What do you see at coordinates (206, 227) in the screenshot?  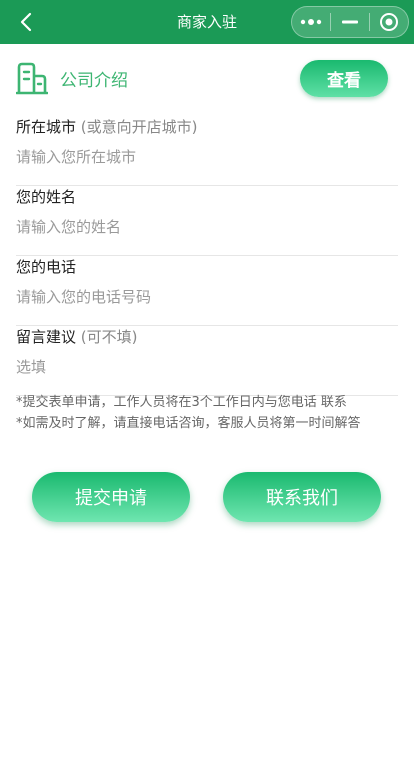 I see `name-input` at bounding box center [206, 227].